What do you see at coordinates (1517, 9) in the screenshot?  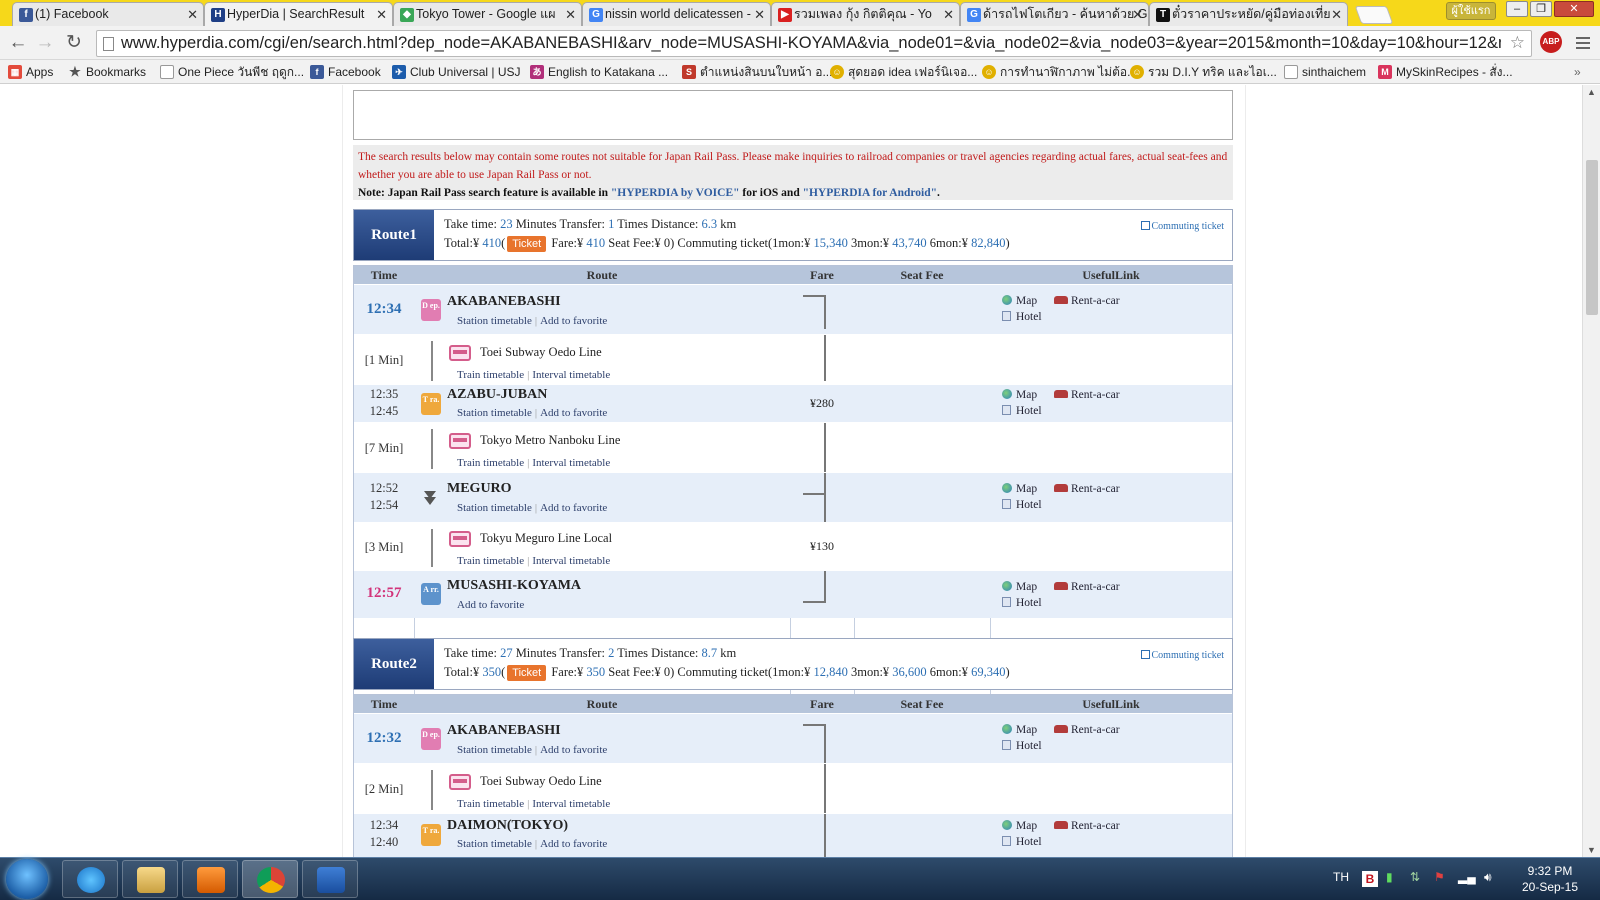 I see `minimize-button: –` at bounding box center [1517, 9].